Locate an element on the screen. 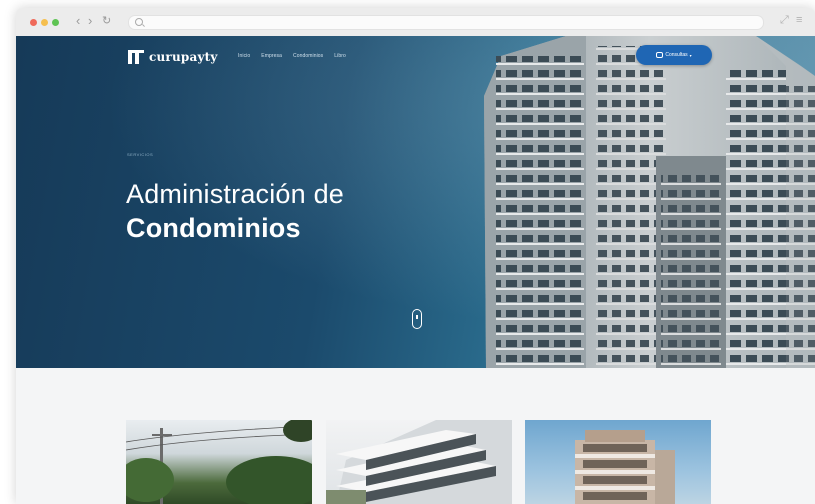  nav-item-empresa: Empresa is located at coordinates (271, 56).